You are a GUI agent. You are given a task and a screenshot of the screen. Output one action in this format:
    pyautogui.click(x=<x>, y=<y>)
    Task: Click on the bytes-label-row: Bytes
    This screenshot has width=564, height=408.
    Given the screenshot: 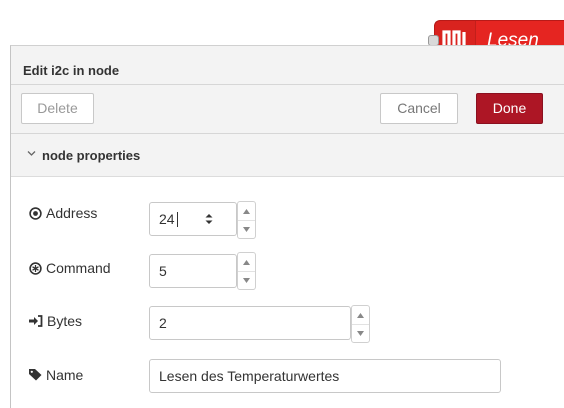 What is the action you would take?
    pyautogui.click(x=55, y=321)
    